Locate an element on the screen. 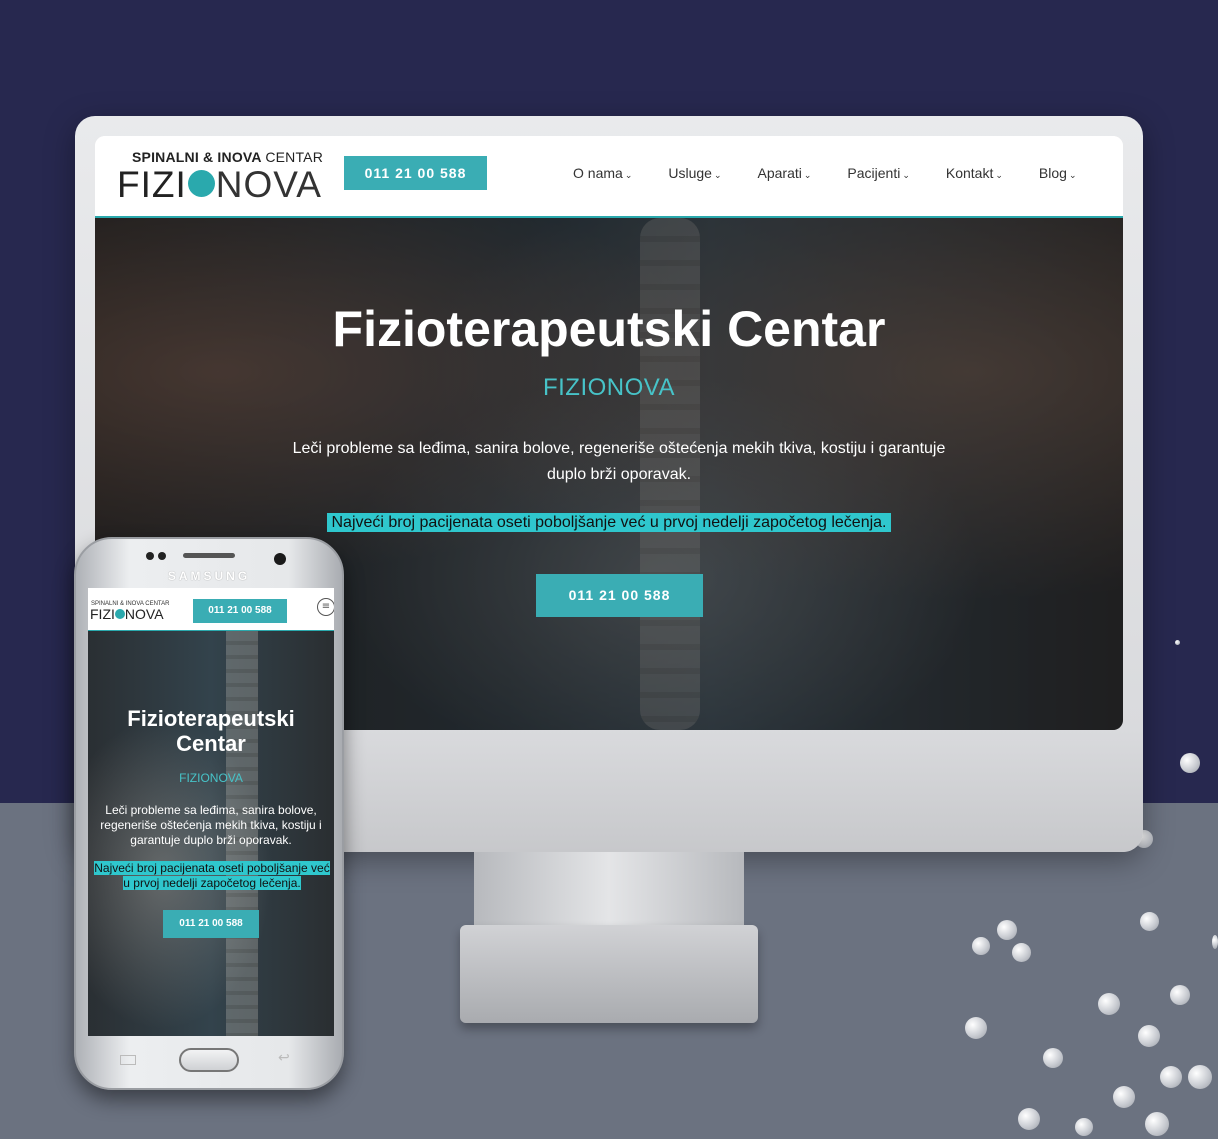 This screenshot has width=1218, height=1139. nav-label: Aparati is located at coordinates (779, 173).